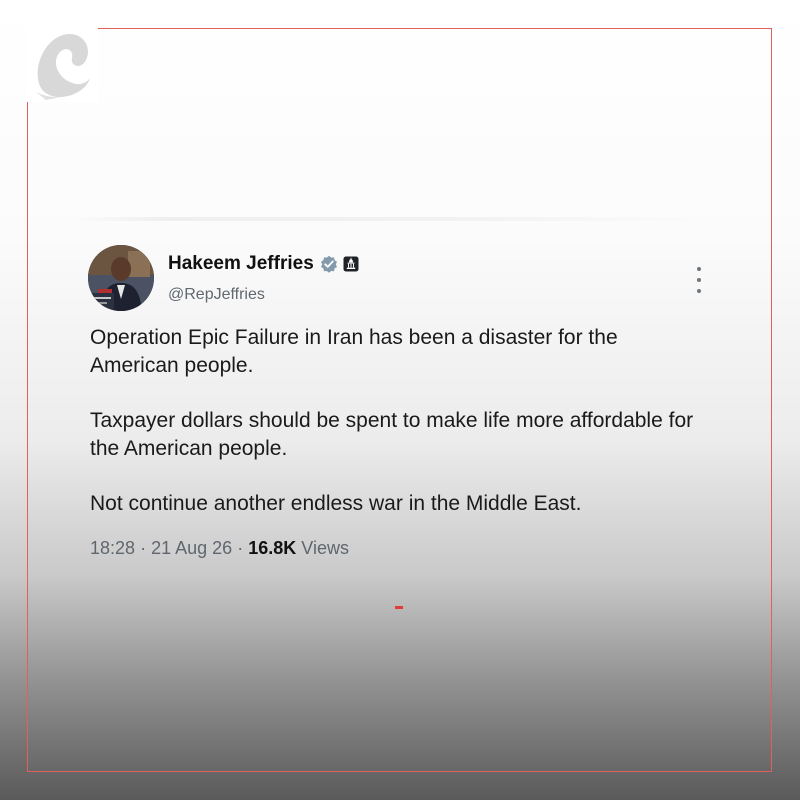 Image resolution: width=800 pixels, height=800 pixels. What do you see at coordinates (325, 548) in the screenshot?
I see `views-label: Views` at bounding box center [325, 548].